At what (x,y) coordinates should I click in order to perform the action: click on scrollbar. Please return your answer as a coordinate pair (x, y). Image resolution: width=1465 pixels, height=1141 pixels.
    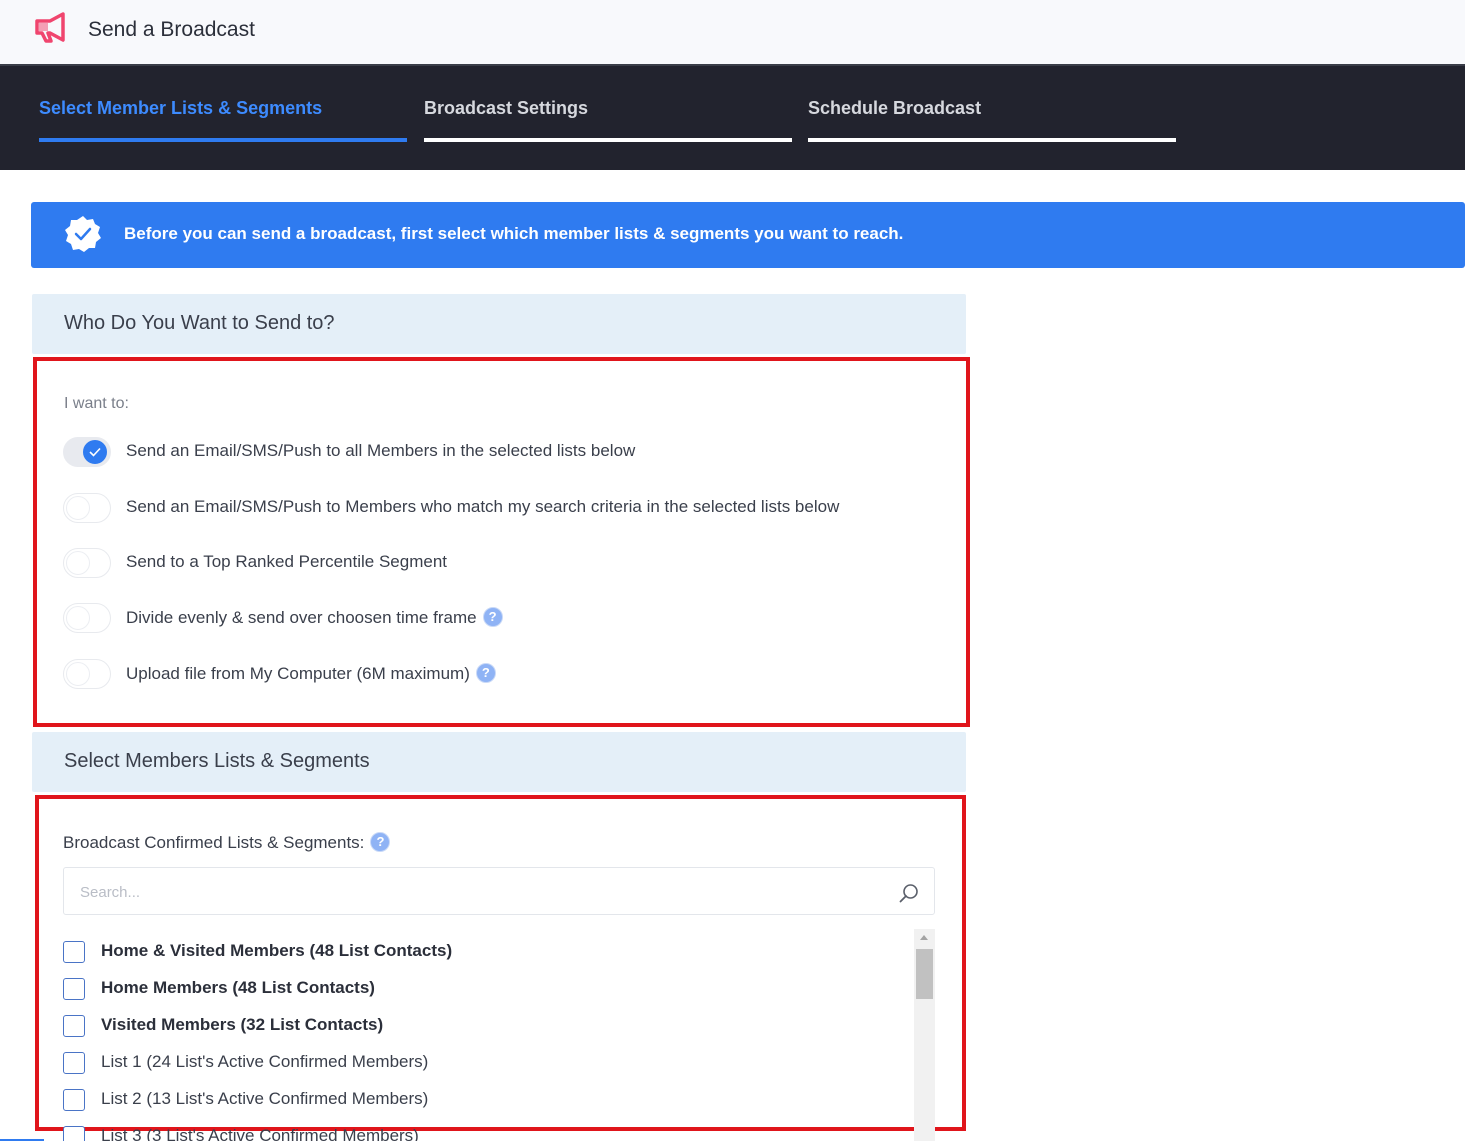
    Looking at the image, I should click on (924, 1035).